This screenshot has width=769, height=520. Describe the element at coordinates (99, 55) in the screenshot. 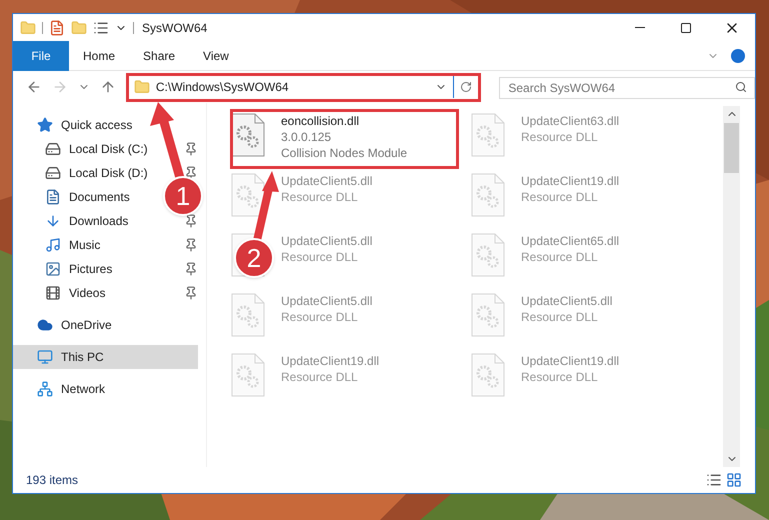

I see `ribbon-tab: Home` at that location.